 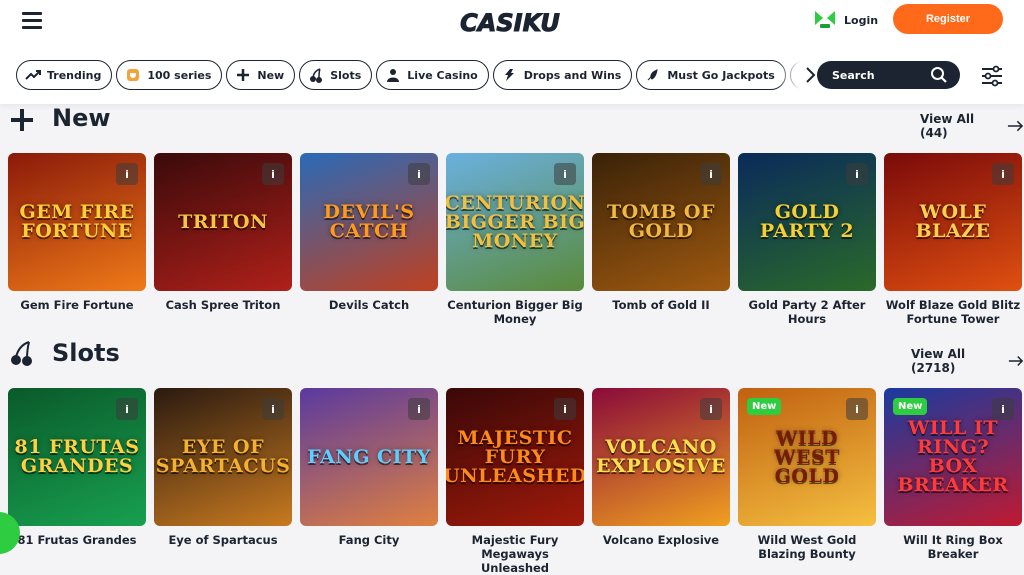 What do you see at coordinates (133, 75) in the screenshot?
I see `trophy-icon` at bounding box center [133, 75].